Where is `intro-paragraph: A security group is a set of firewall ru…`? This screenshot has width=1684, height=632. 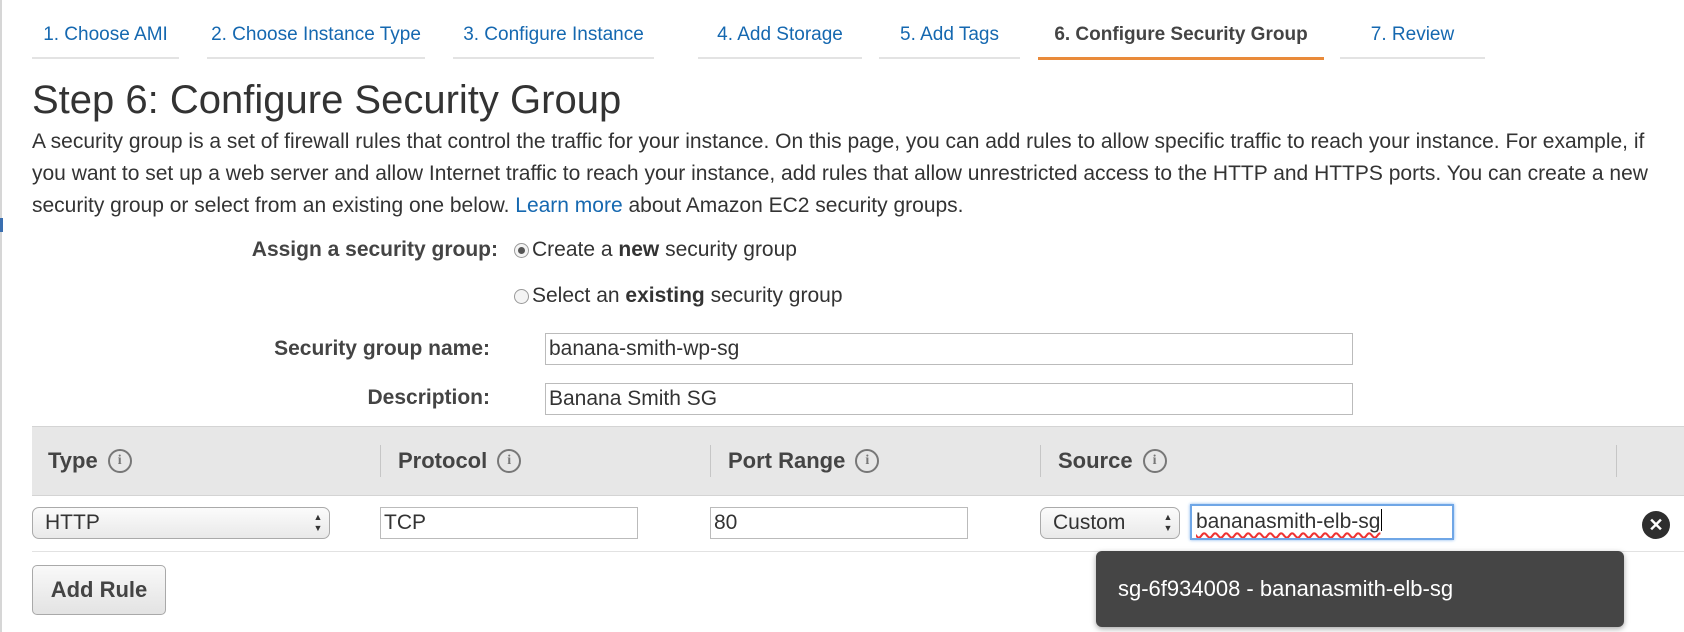 intro-paragraph: A security group is a set of firewall ru… is located at coordinates (857, 174).